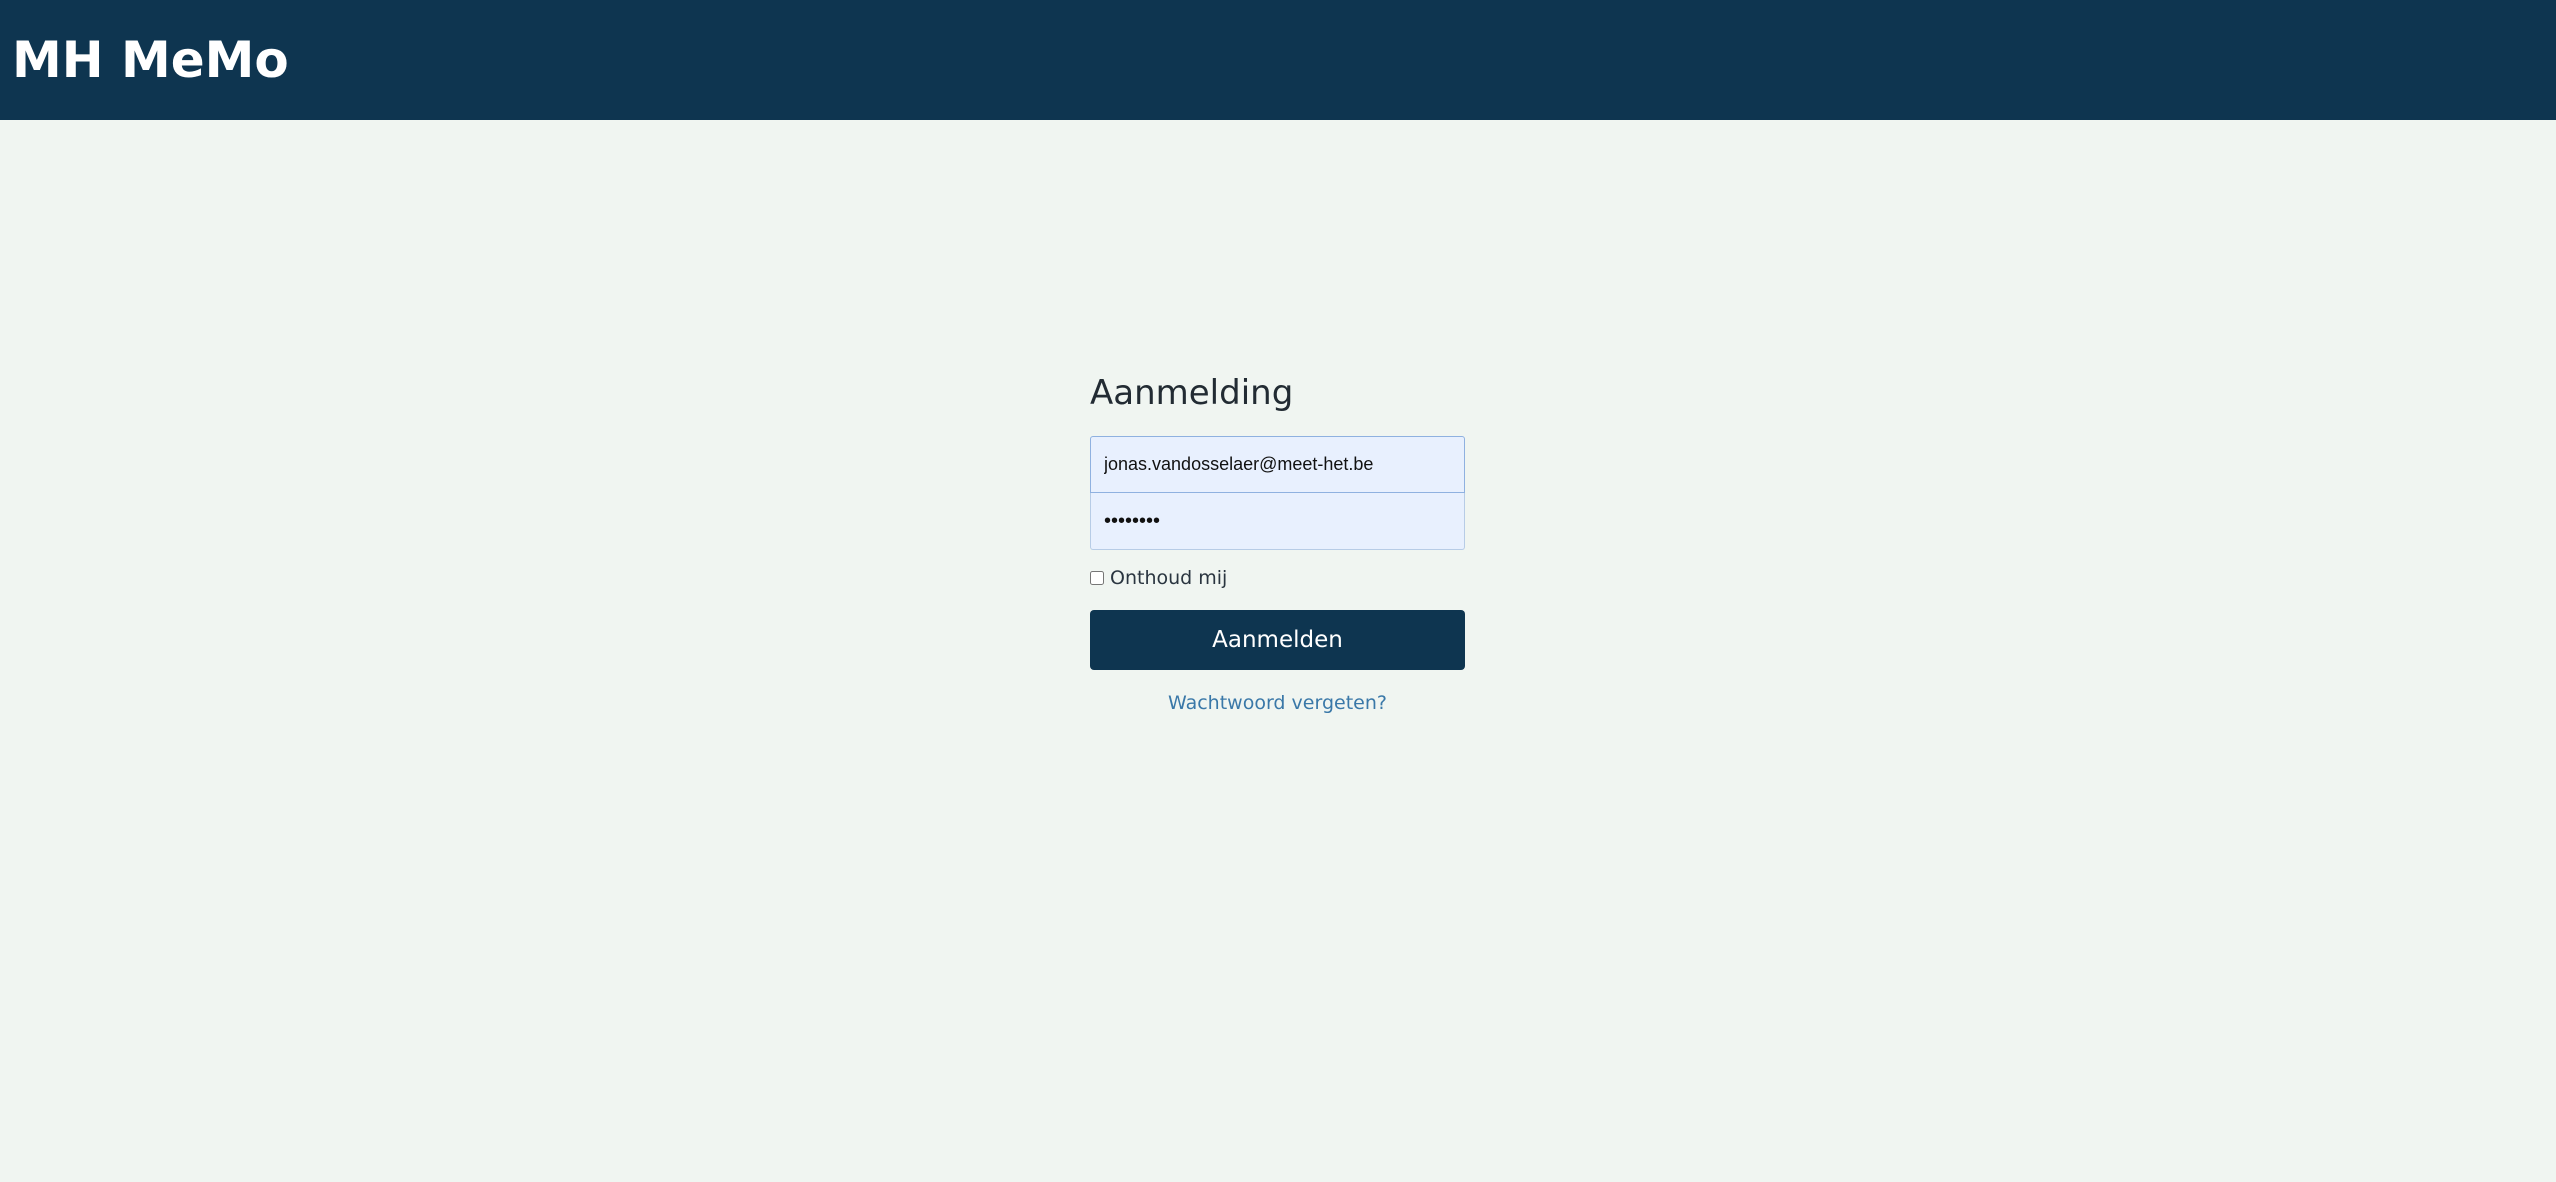 Image resolution: width=2556 pixels, height=1182 pixels. I want to click on login-button: Aanmelden, so click(1277, 640).